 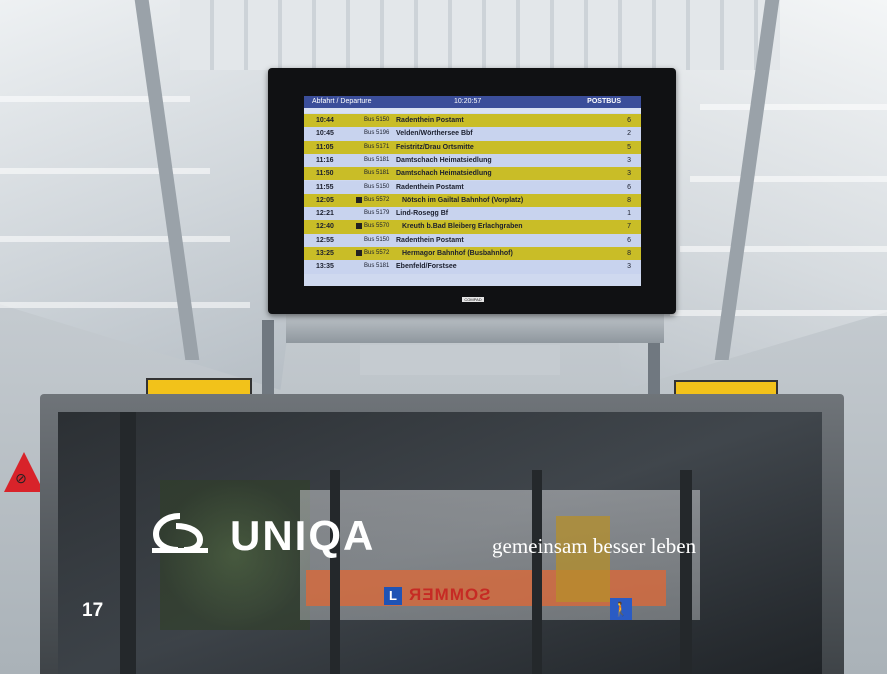 What do you see at coordinates (93, 610) in the screenshot?
I see `page-number: 17` at bounding box center [93, 610].